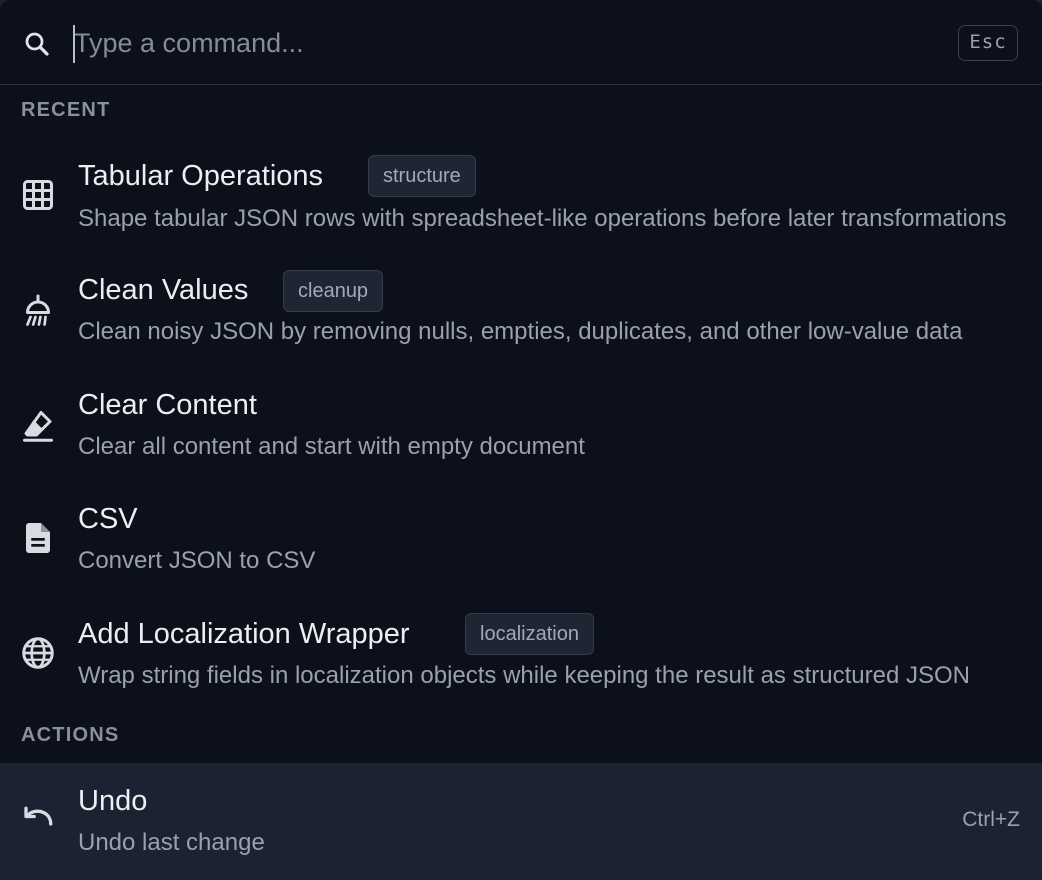 This screenshot has width=1042, height=880. I want to click on category-tag: localization, so click(529, 634).